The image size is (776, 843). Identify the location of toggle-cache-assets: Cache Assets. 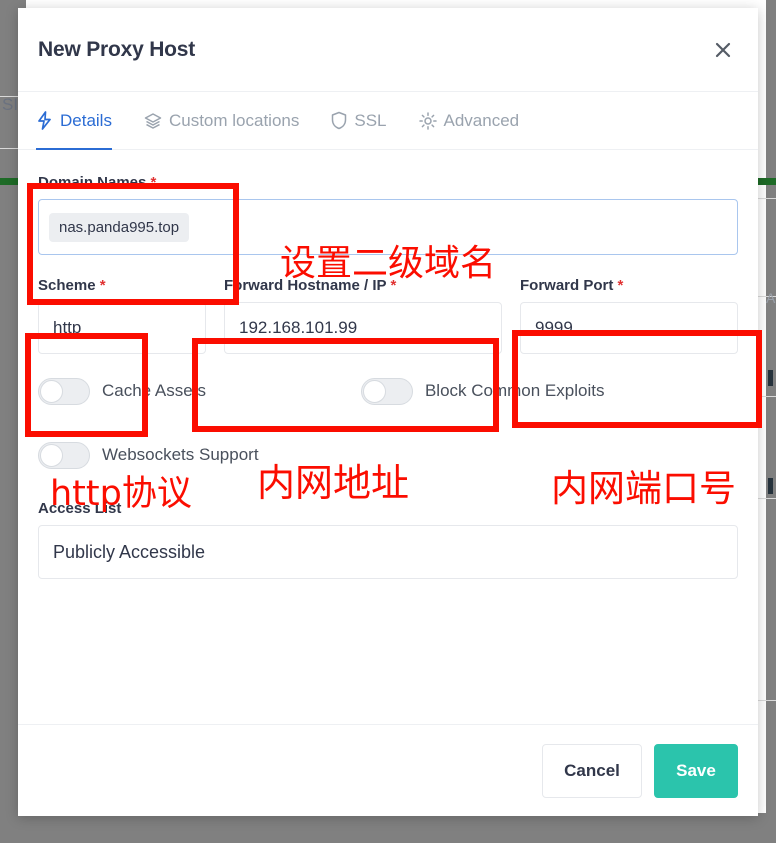
(122, 391).